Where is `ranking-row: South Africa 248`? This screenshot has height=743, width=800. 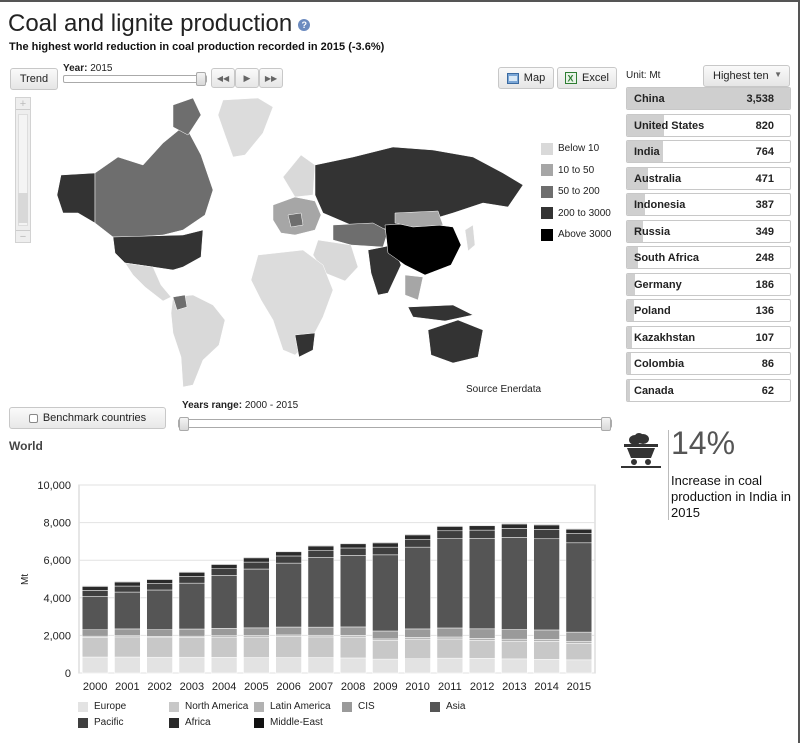
ranking-row: South Africa 248 is located at coordinates (708, 257).